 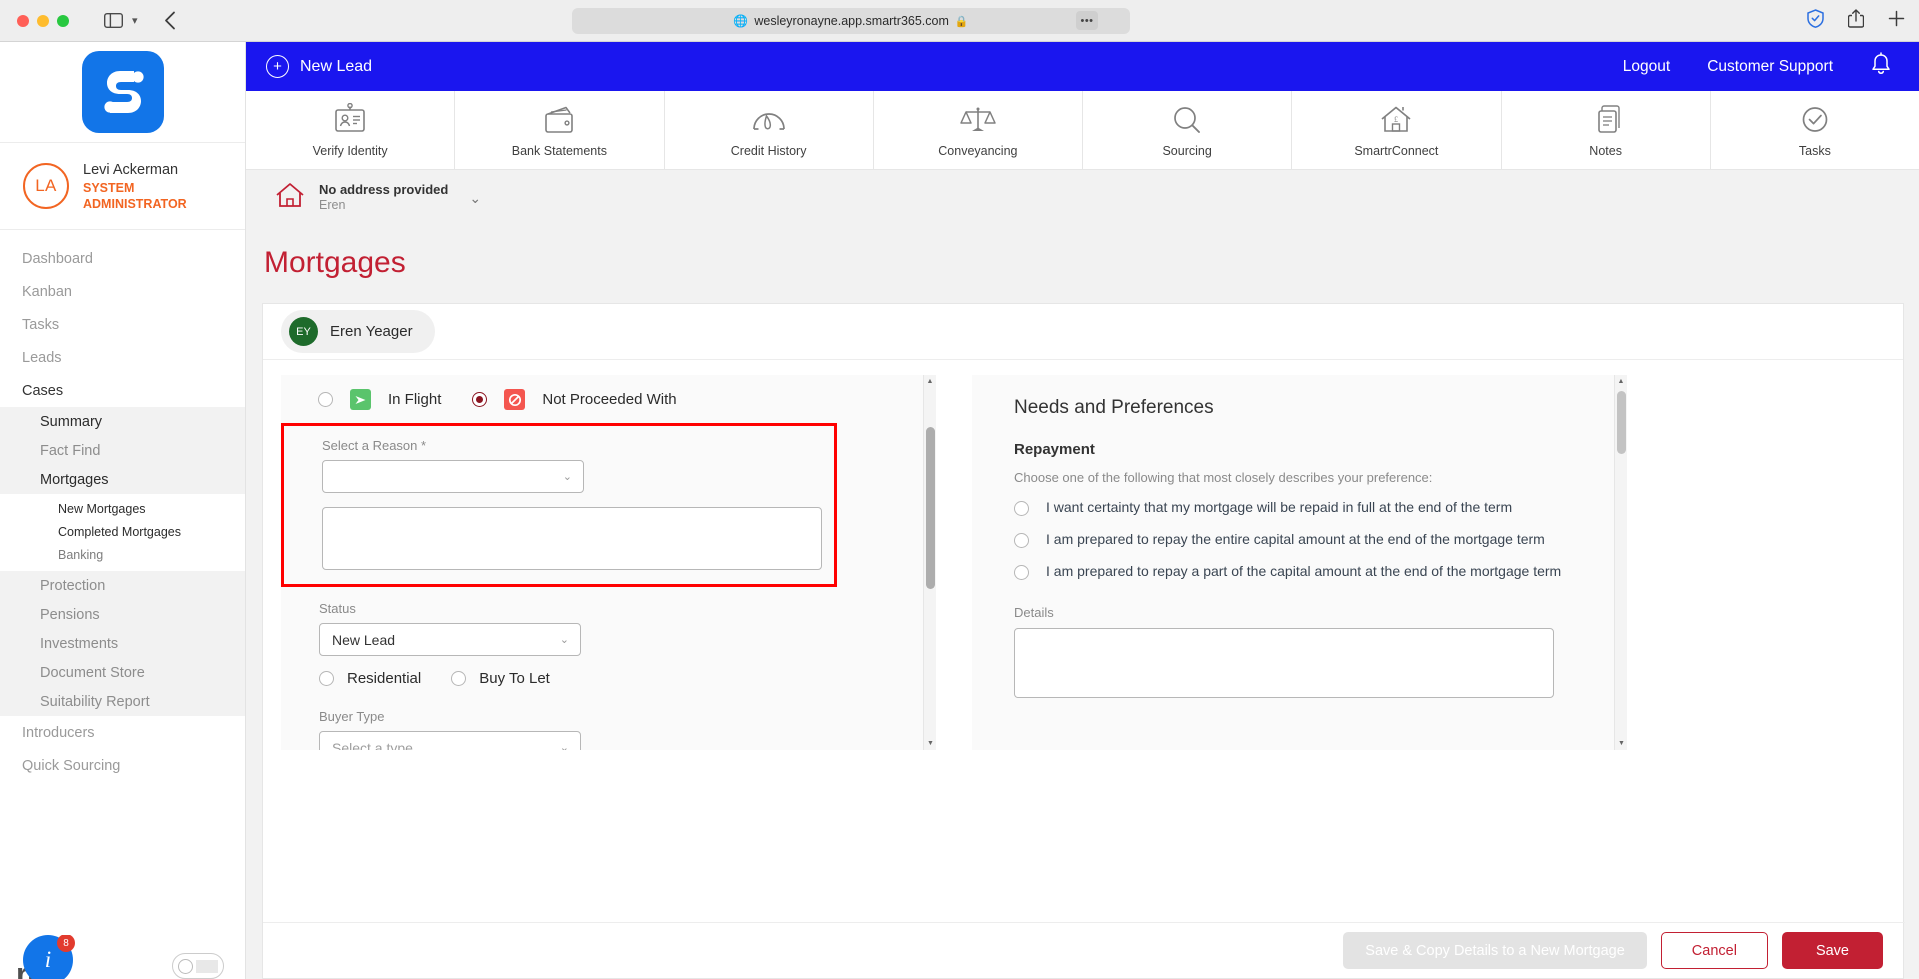 What do you see at coordinates (559, 150) in the screenshot?
I see `tab-label: Bank Statements` at bounding box center [559, 150].